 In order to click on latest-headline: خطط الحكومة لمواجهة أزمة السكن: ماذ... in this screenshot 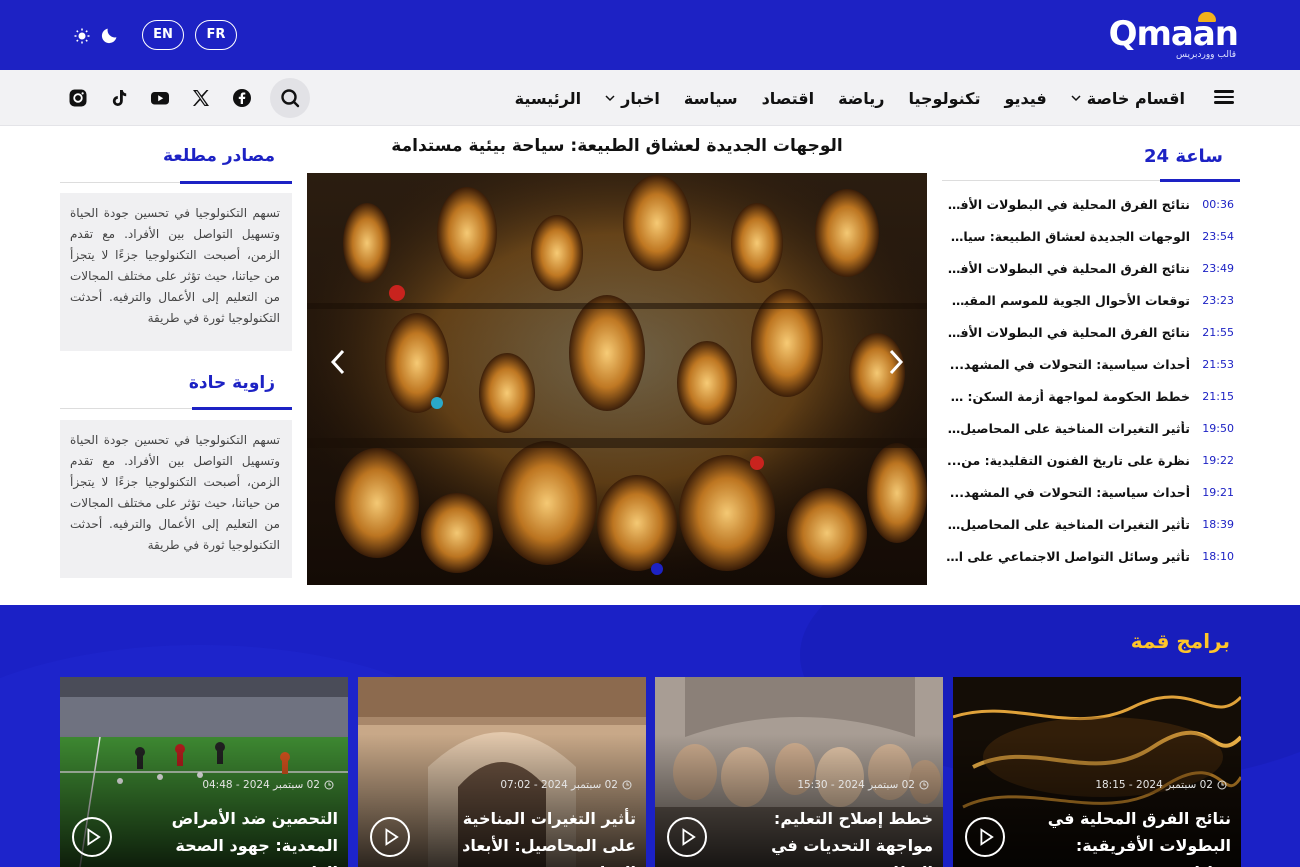, I will do `click(1068, 396)`.